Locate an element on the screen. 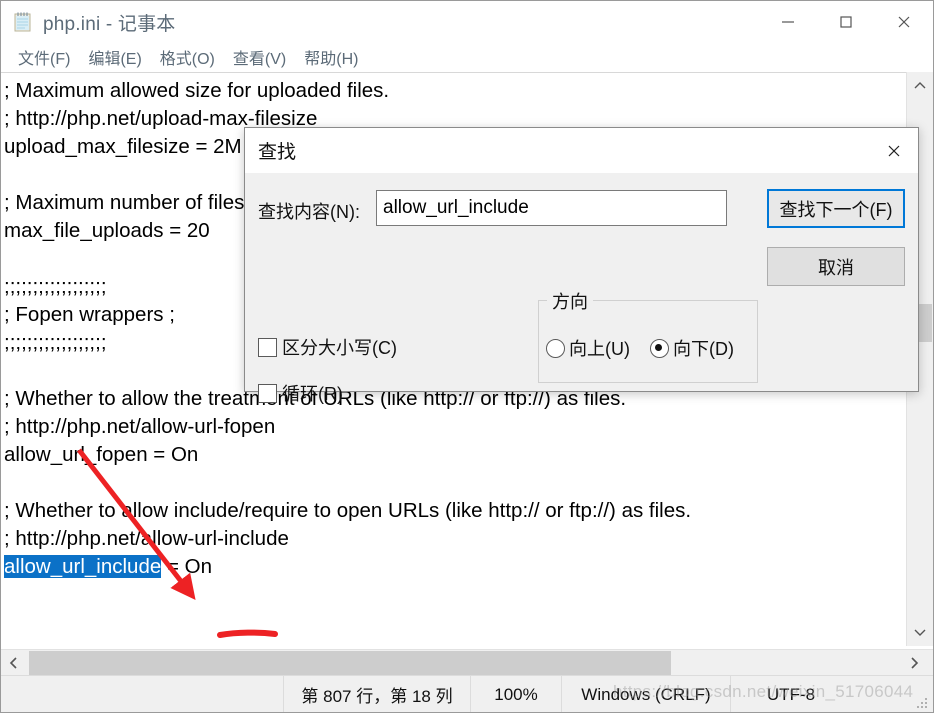 The height and width of the screenshot is (713, 934). status-spacer is located at coordinates (142, 694).